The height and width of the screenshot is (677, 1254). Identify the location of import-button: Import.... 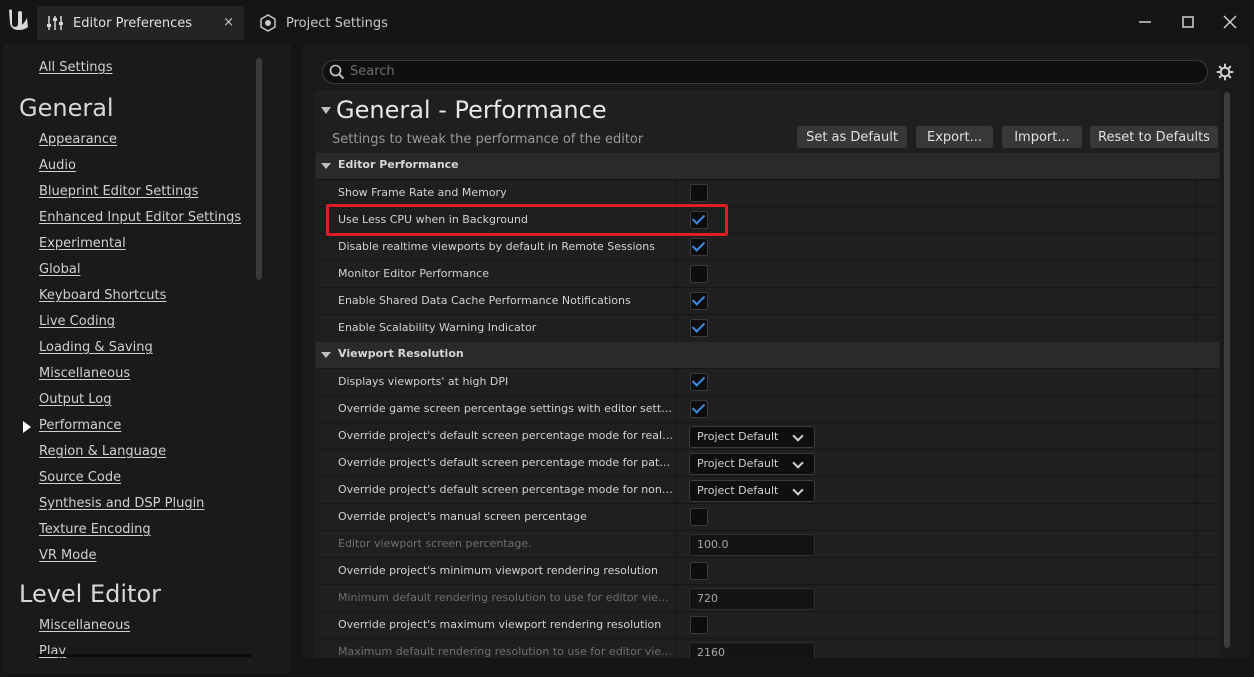
(1042, 137).